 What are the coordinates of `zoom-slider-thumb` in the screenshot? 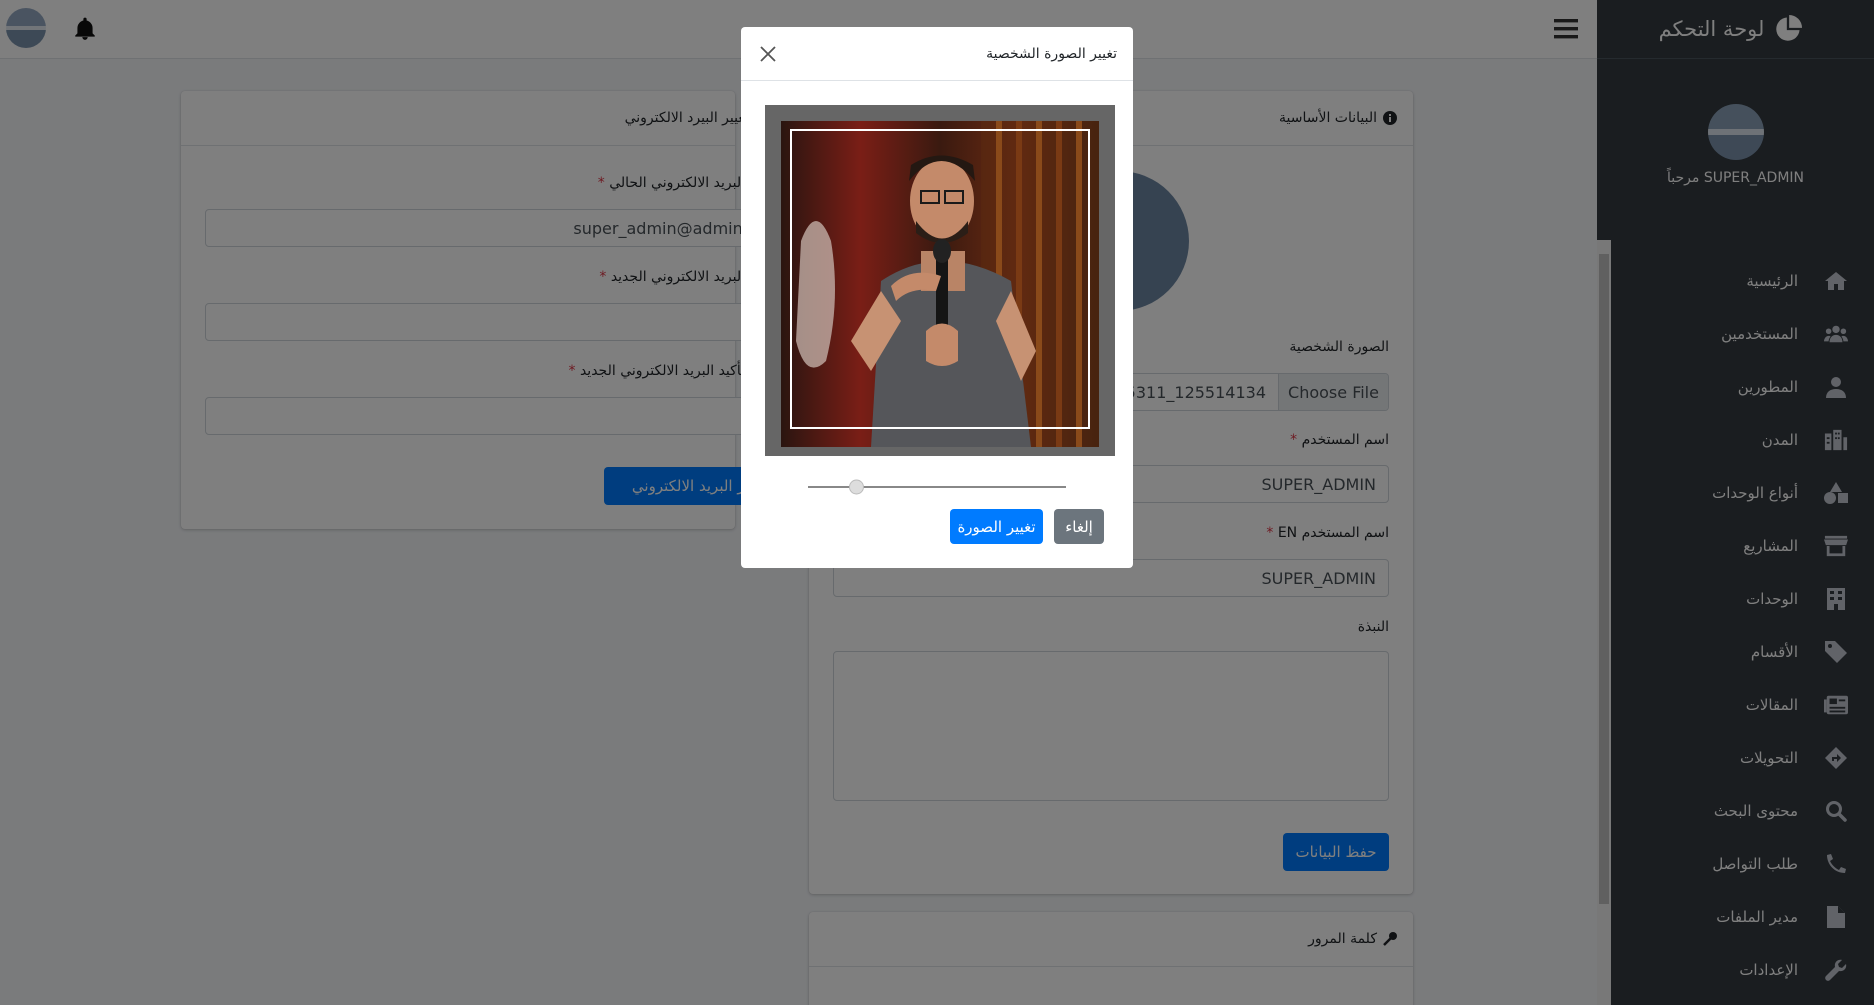 It's located at (856, 487).